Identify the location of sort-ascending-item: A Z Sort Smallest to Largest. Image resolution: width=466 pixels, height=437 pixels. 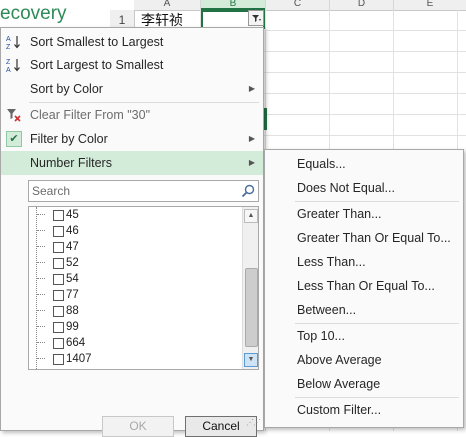
(132, 42).